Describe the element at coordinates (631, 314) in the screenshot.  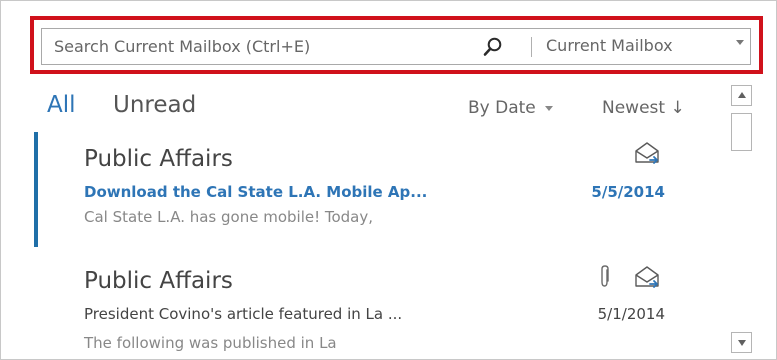
I see `message-date: 5/1/2014` at that location.